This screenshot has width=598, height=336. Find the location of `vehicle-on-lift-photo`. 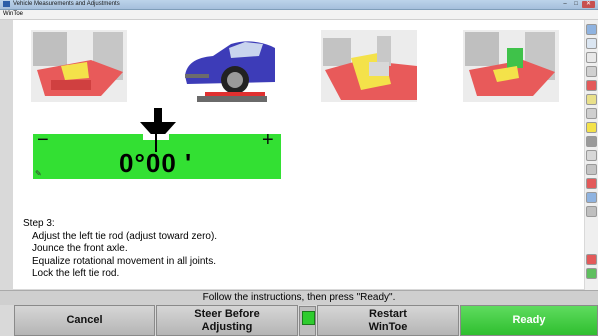

vehicle-on-lift-photo is located at coordinates (227, 66).